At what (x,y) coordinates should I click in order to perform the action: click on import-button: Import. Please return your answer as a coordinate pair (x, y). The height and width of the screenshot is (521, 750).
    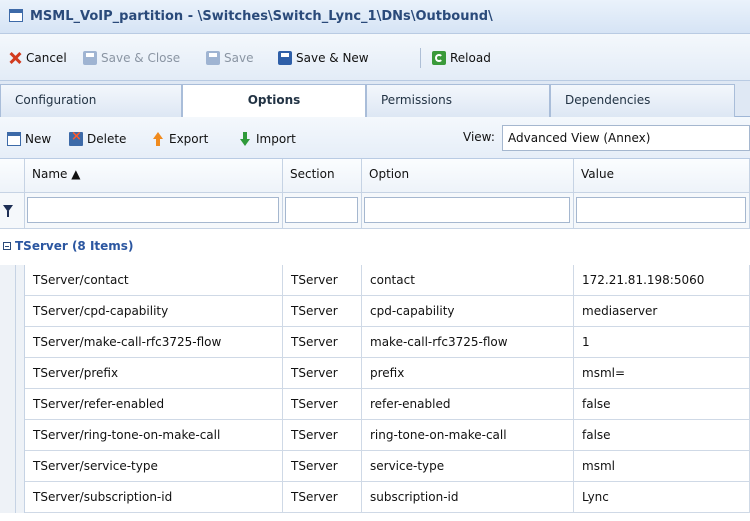
    Looking at the image, I should click on (267, 139).